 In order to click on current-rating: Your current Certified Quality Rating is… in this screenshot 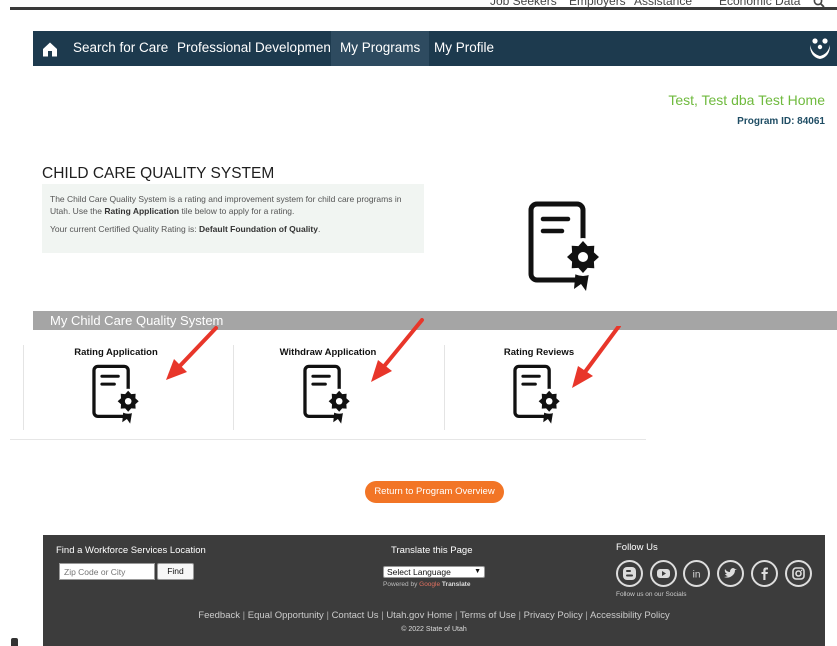, I will do `click(185, 229)`.